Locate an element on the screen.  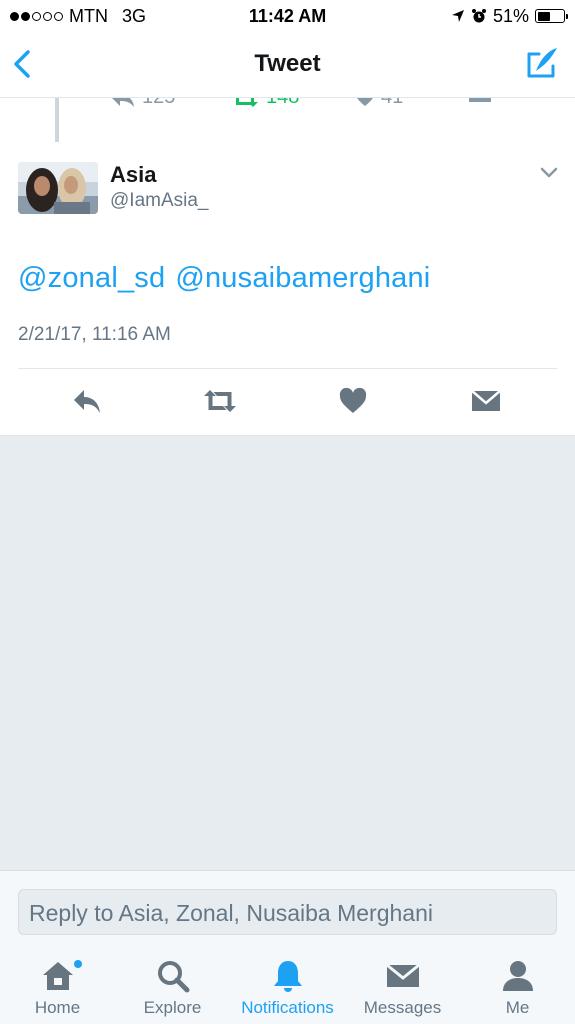
reply-bar: Reply to Asia, Zonal, Nusaiba Merghani is located at coordinates (287, 908).